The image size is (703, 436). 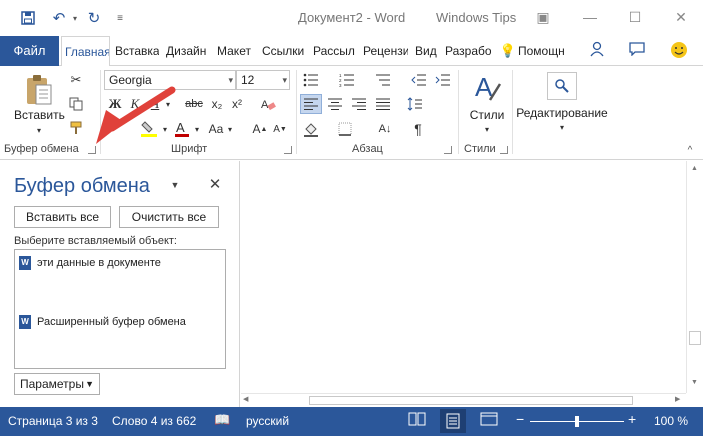 What do you see at coordinates (53, 421) in the screenshot?
I see `page-count: Страница 3 из 3` at bounding box center [53, 421].